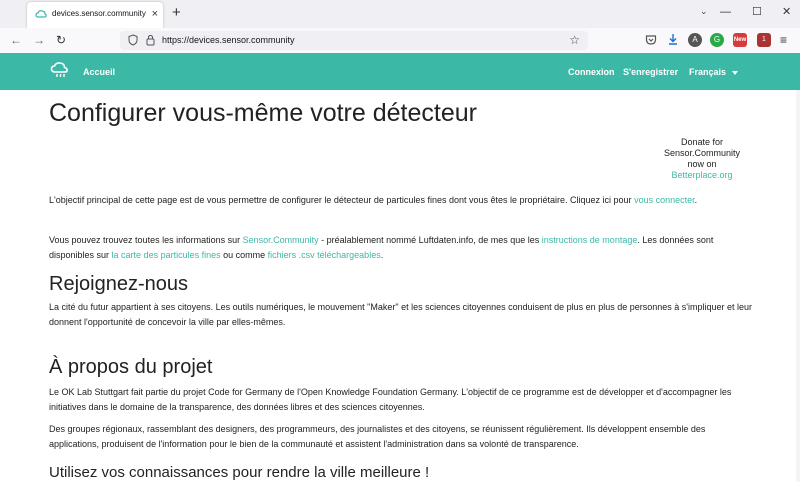 This screenshot has height=482, width=800. I want to click on page-title: Configurer vous-même votre détecteur, so click(263, 113).